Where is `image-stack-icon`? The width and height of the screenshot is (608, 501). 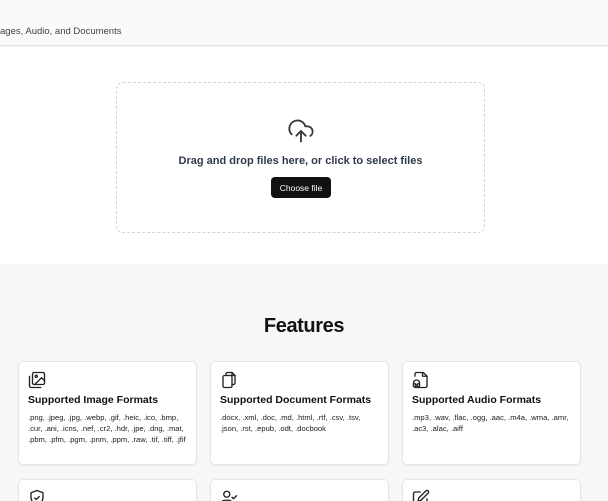 image-stack-icon is located at coordinates (37, 380).